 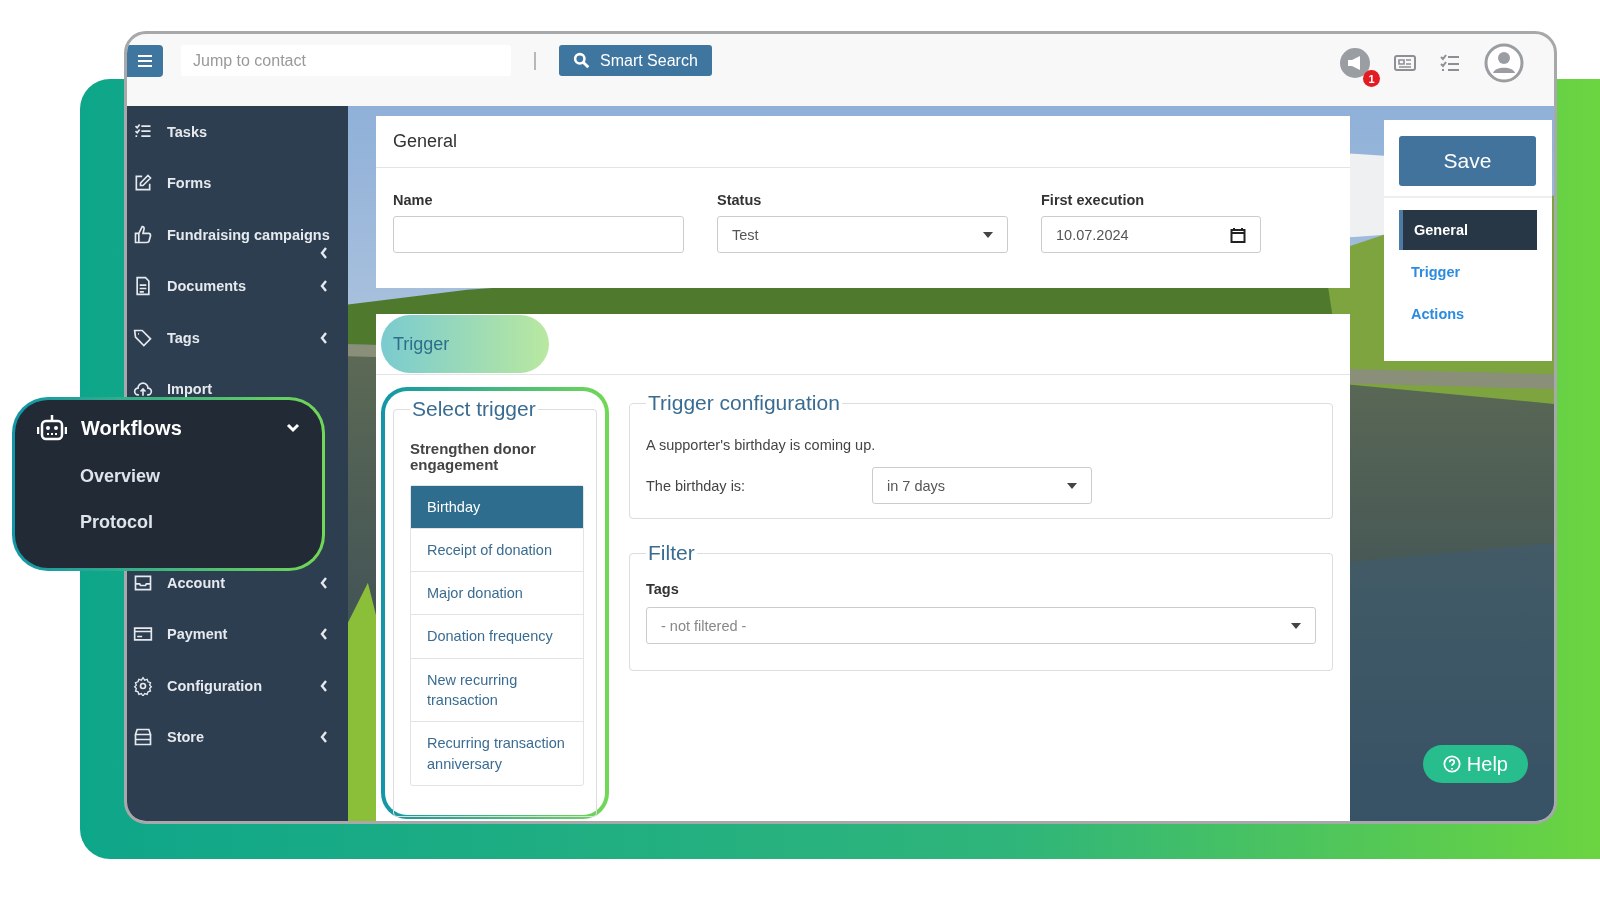 I want to click on trigger-option: Major donation, so click(x=497, y=593).